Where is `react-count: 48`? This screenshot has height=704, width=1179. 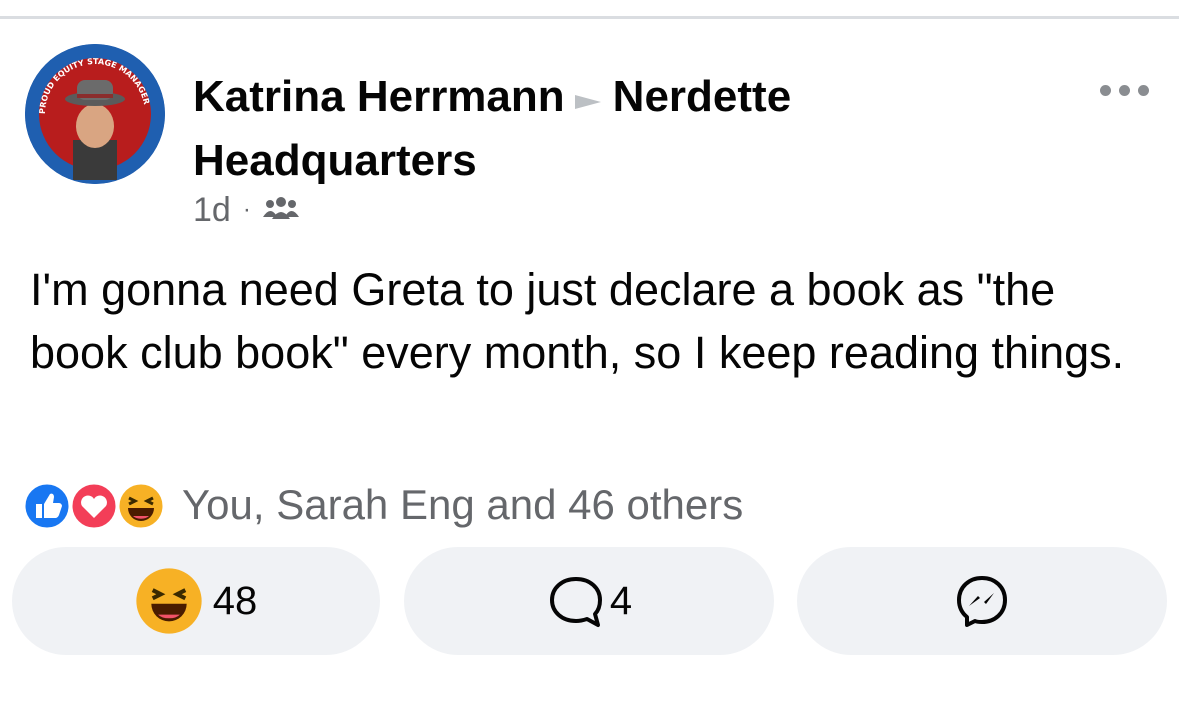 react-count: 48 is located at coordinates (235, 600).